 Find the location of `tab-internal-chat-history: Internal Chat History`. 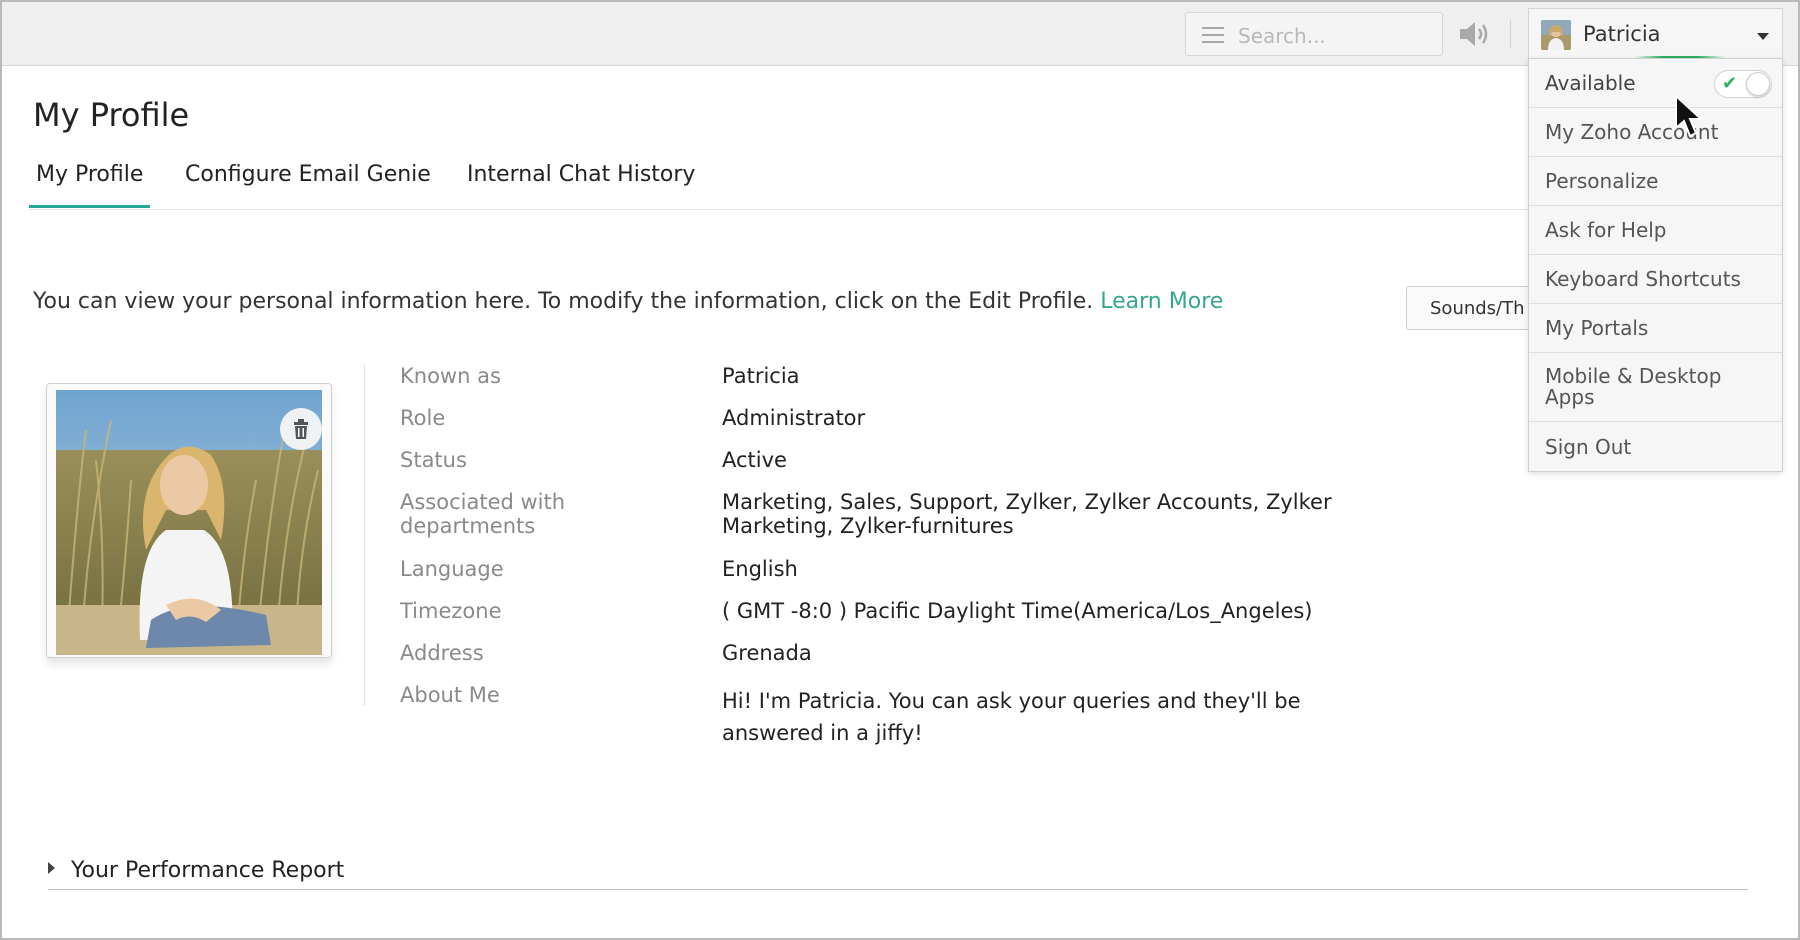

tab-internal-chat-history: Internal Chat History is located at coordinates (581, 185).